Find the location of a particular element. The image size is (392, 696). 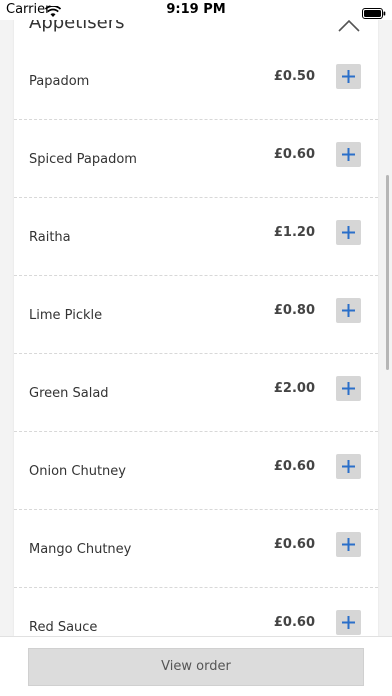

menu-item: Red Sauce £0.60 is located at coordinates (196, 612).